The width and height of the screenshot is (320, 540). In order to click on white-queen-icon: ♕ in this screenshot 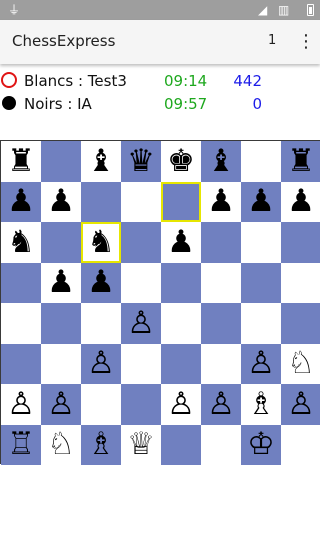, I will do `click(141, 444)`.